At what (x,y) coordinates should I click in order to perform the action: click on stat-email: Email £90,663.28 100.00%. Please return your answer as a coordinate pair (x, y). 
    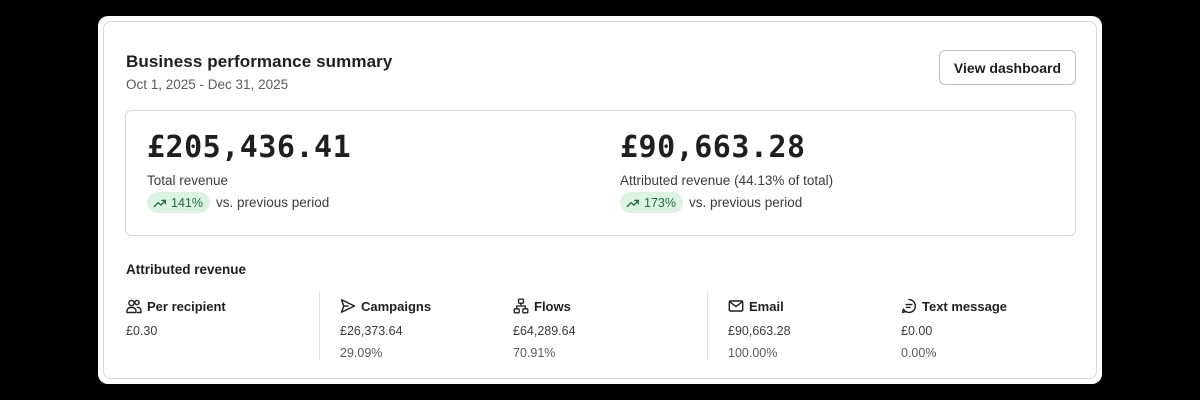
    Looking at the image, I should click on (759, 329).